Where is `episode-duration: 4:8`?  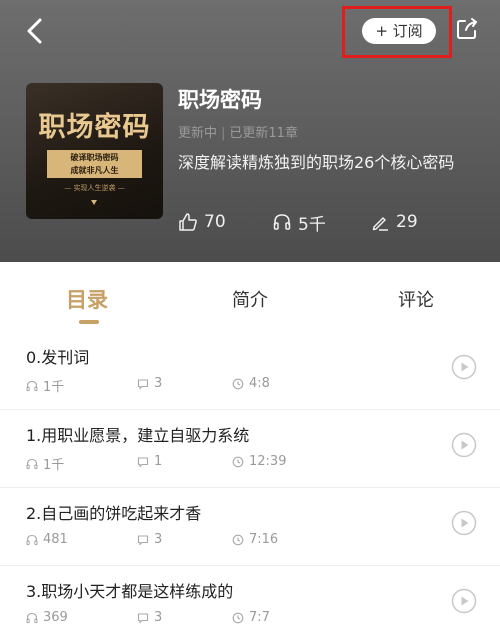 episode-duration: 4:8 is located at coordinates (251, 383).